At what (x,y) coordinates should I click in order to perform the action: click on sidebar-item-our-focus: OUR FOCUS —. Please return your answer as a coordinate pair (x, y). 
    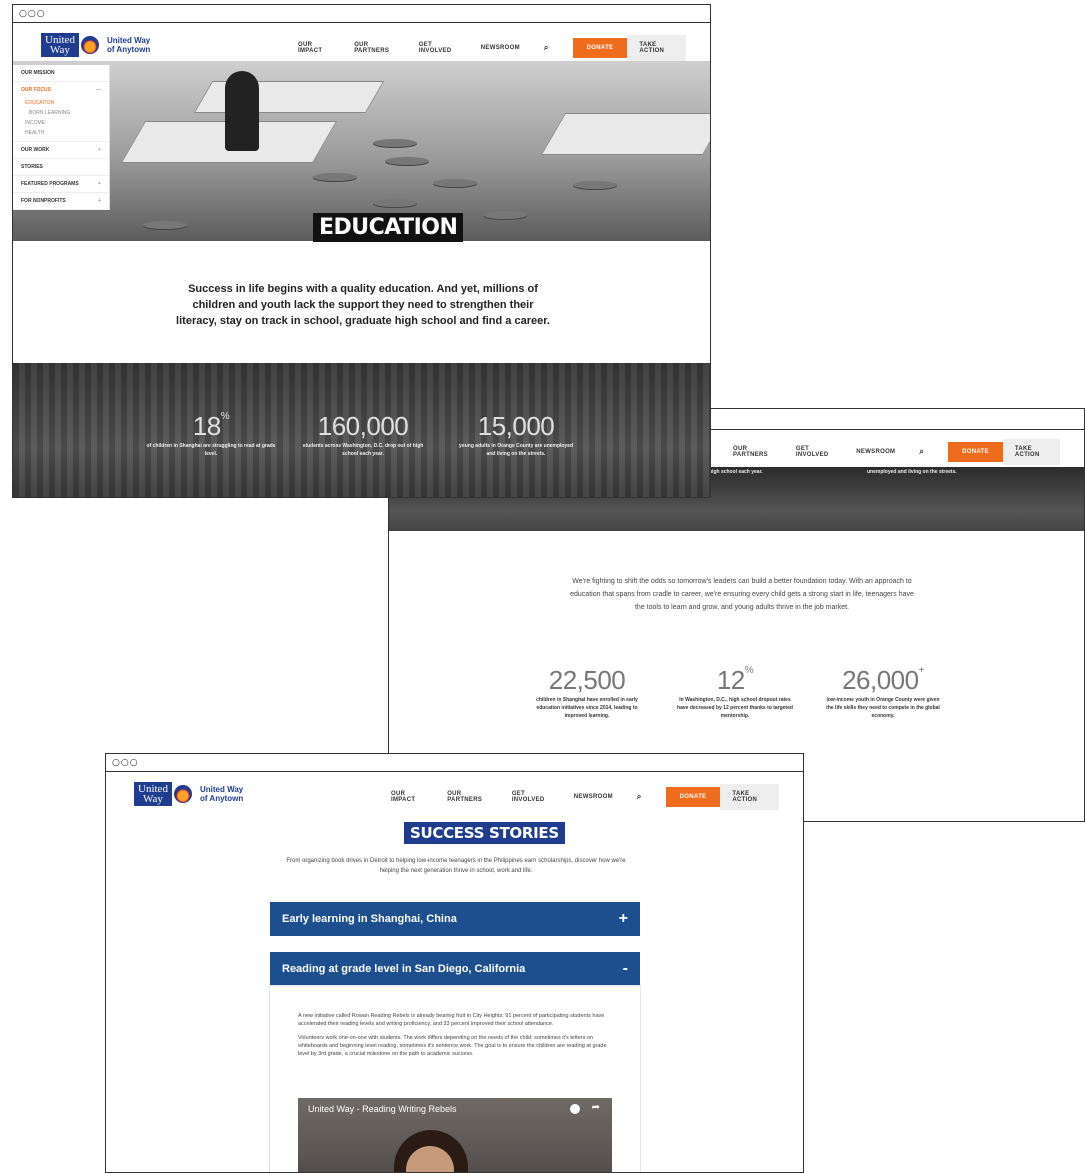
    Looking at the image, I should click on (61, 90).